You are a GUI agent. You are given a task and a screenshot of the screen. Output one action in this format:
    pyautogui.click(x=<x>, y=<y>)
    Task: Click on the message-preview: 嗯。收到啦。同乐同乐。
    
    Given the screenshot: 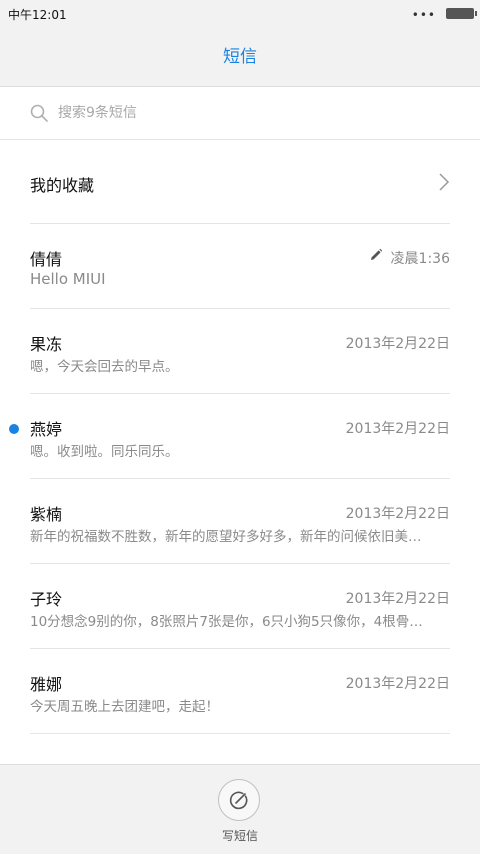 What is the action you would take?
    pyautogui.click(x=104, y=452)
    